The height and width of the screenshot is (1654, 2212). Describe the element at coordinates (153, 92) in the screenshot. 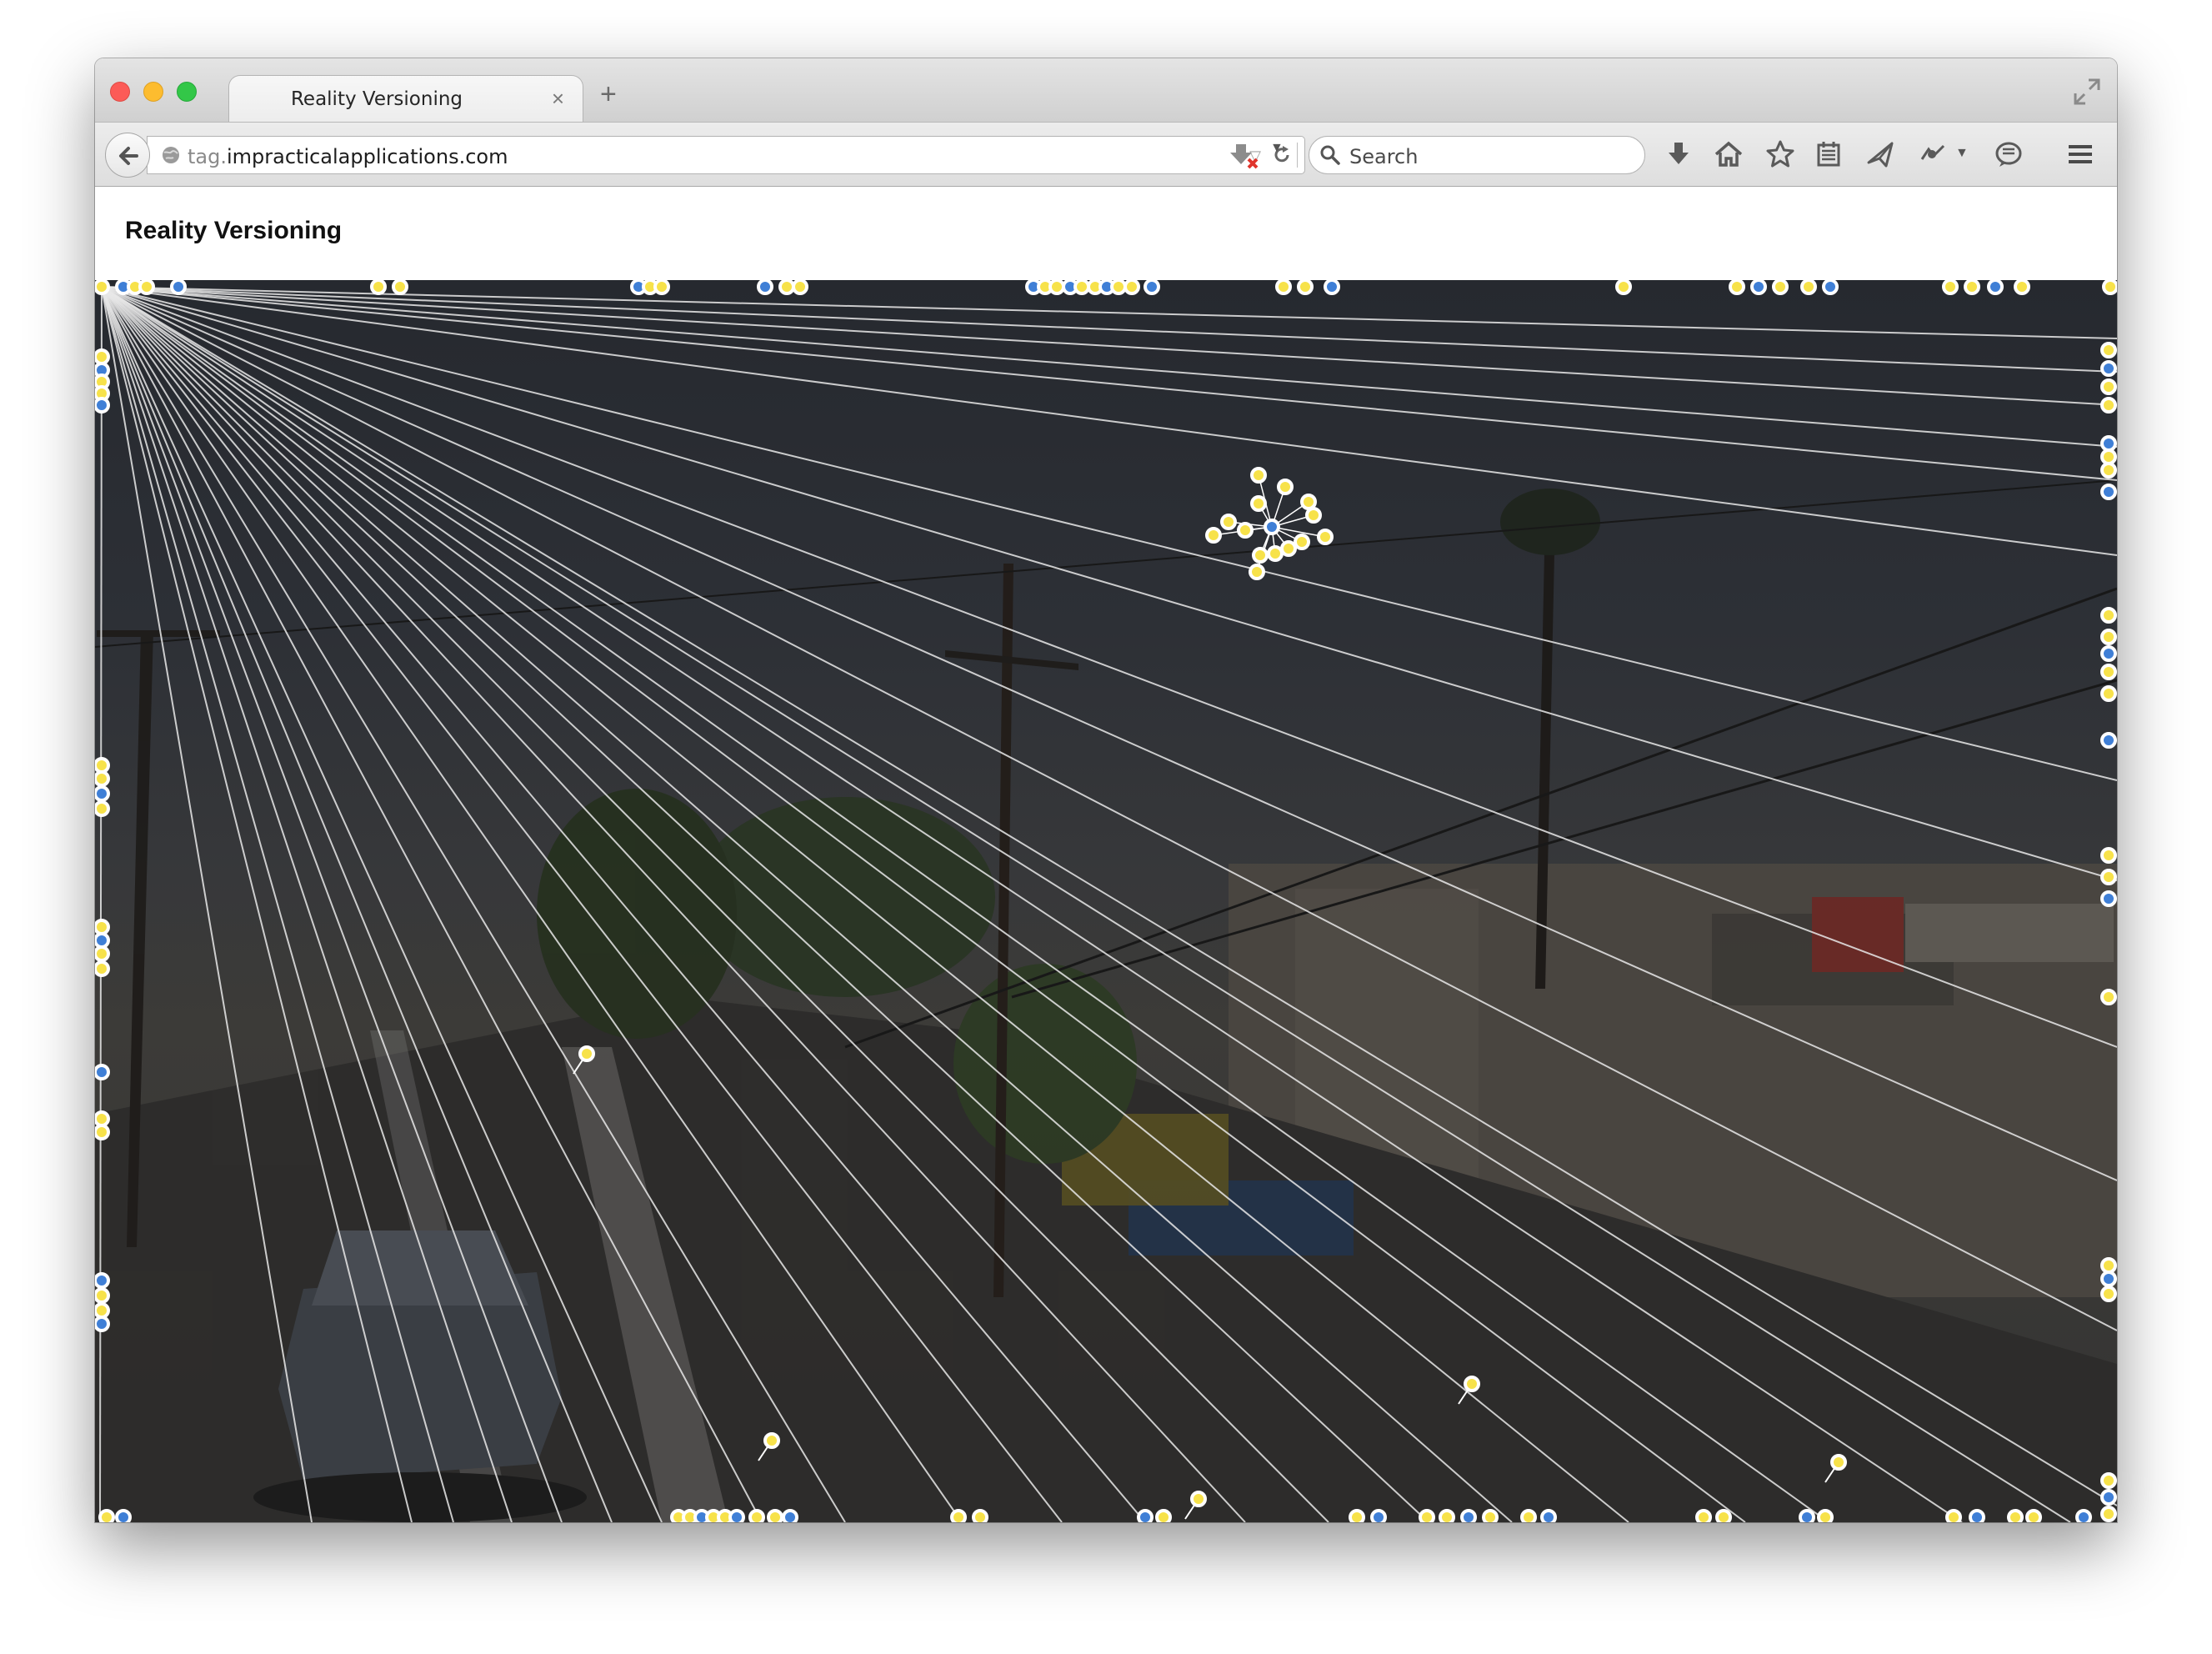

I see `minimize-window-button` at that location.